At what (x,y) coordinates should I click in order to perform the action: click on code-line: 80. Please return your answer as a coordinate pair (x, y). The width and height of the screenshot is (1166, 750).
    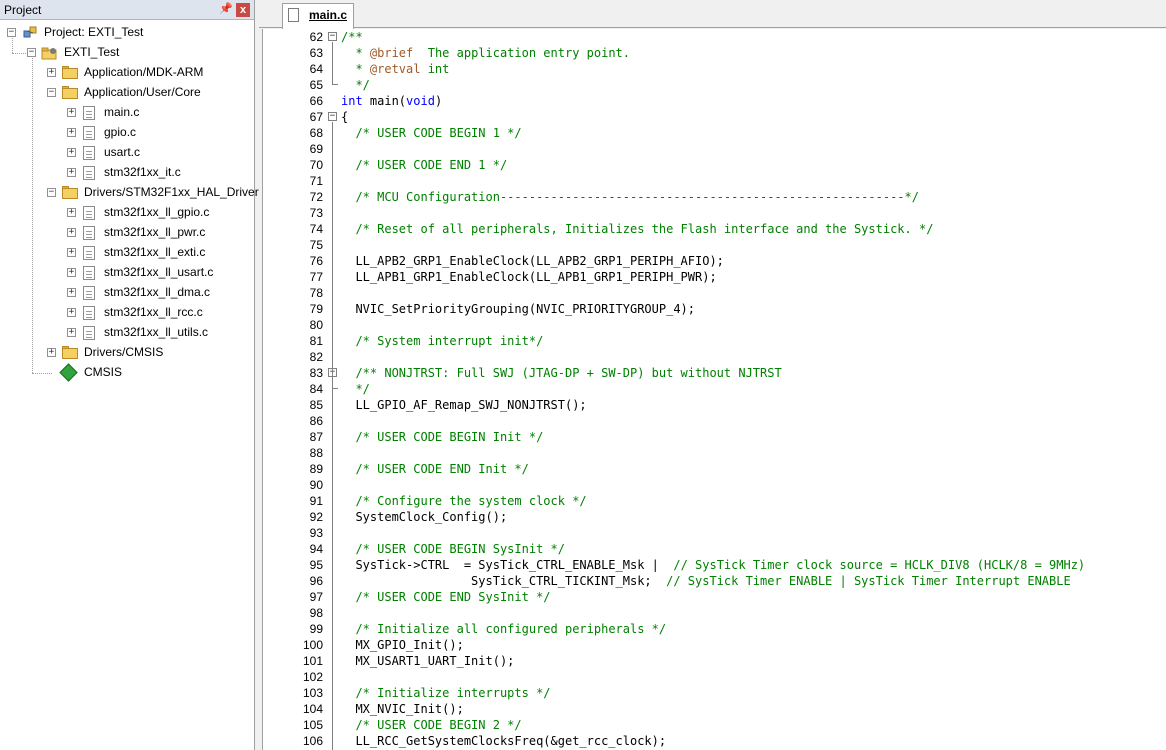
    Looking at the image, I should click on (714, 325).